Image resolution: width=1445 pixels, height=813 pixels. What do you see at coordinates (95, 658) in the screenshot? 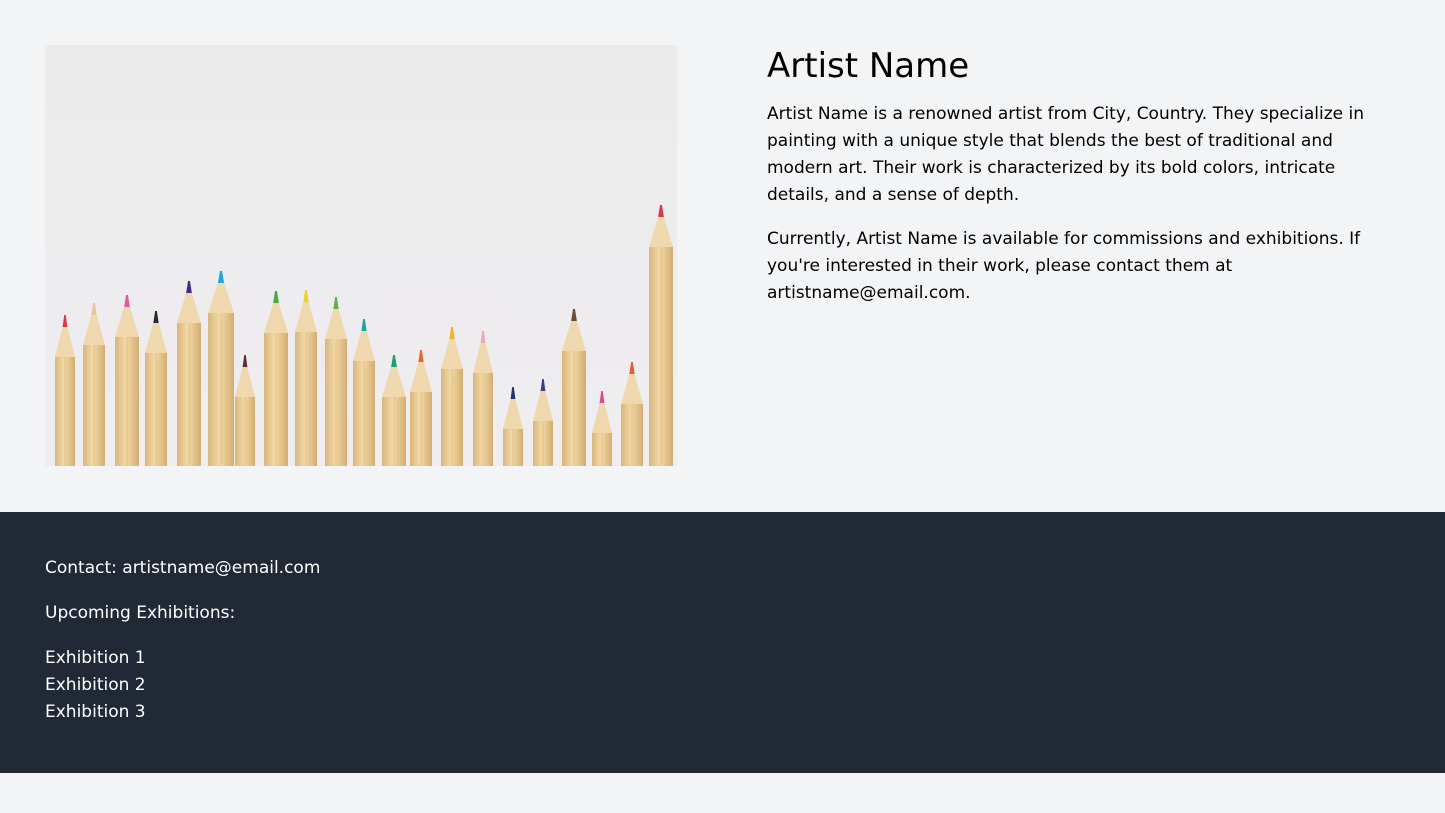
I see `exhibition-item: Exhibition 1` at bounding box center [95, 658].